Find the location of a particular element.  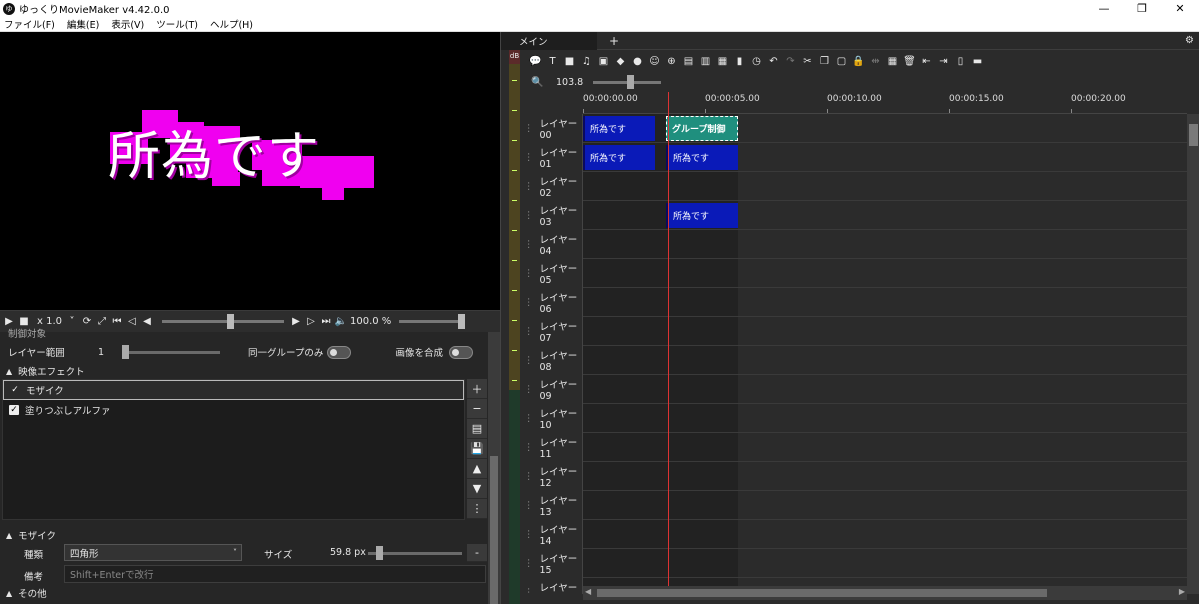

volume-knob is located at coordinates (462, 321).